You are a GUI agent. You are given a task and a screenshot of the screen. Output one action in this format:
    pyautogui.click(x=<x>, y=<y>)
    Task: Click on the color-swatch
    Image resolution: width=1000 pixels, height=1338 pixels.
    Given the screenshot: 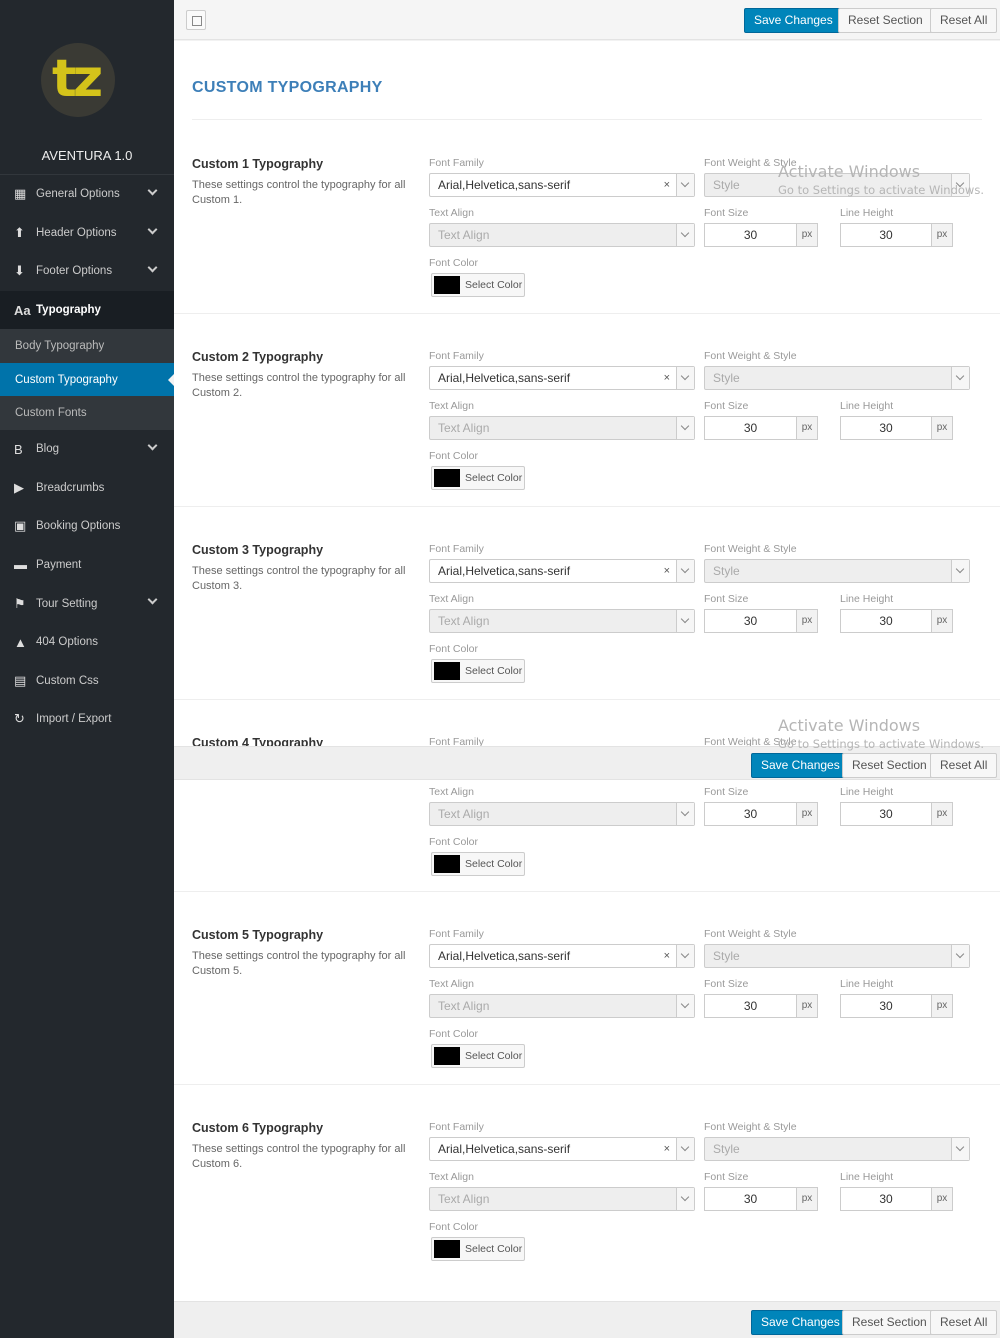 What is the action you would take?
    pyautogui.click(x=447, y=478)
    